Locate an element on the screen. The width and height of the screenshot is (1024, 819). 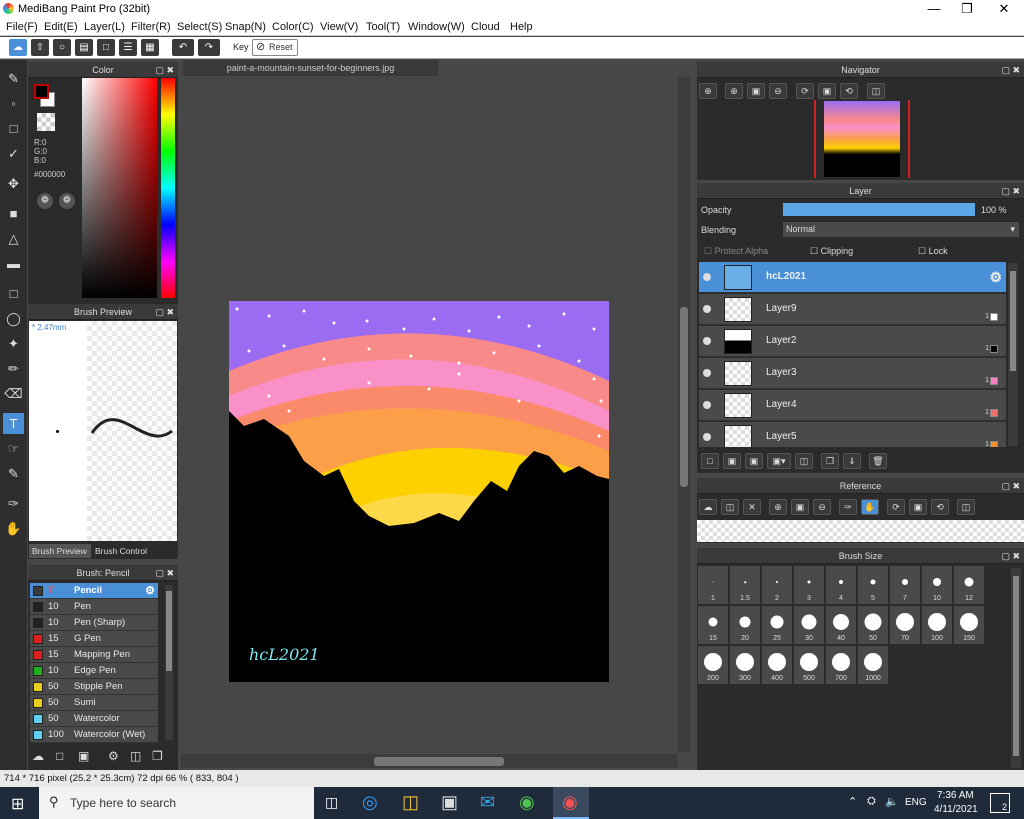
volume-icon: 🔈 is located at coordinates (892, 801).